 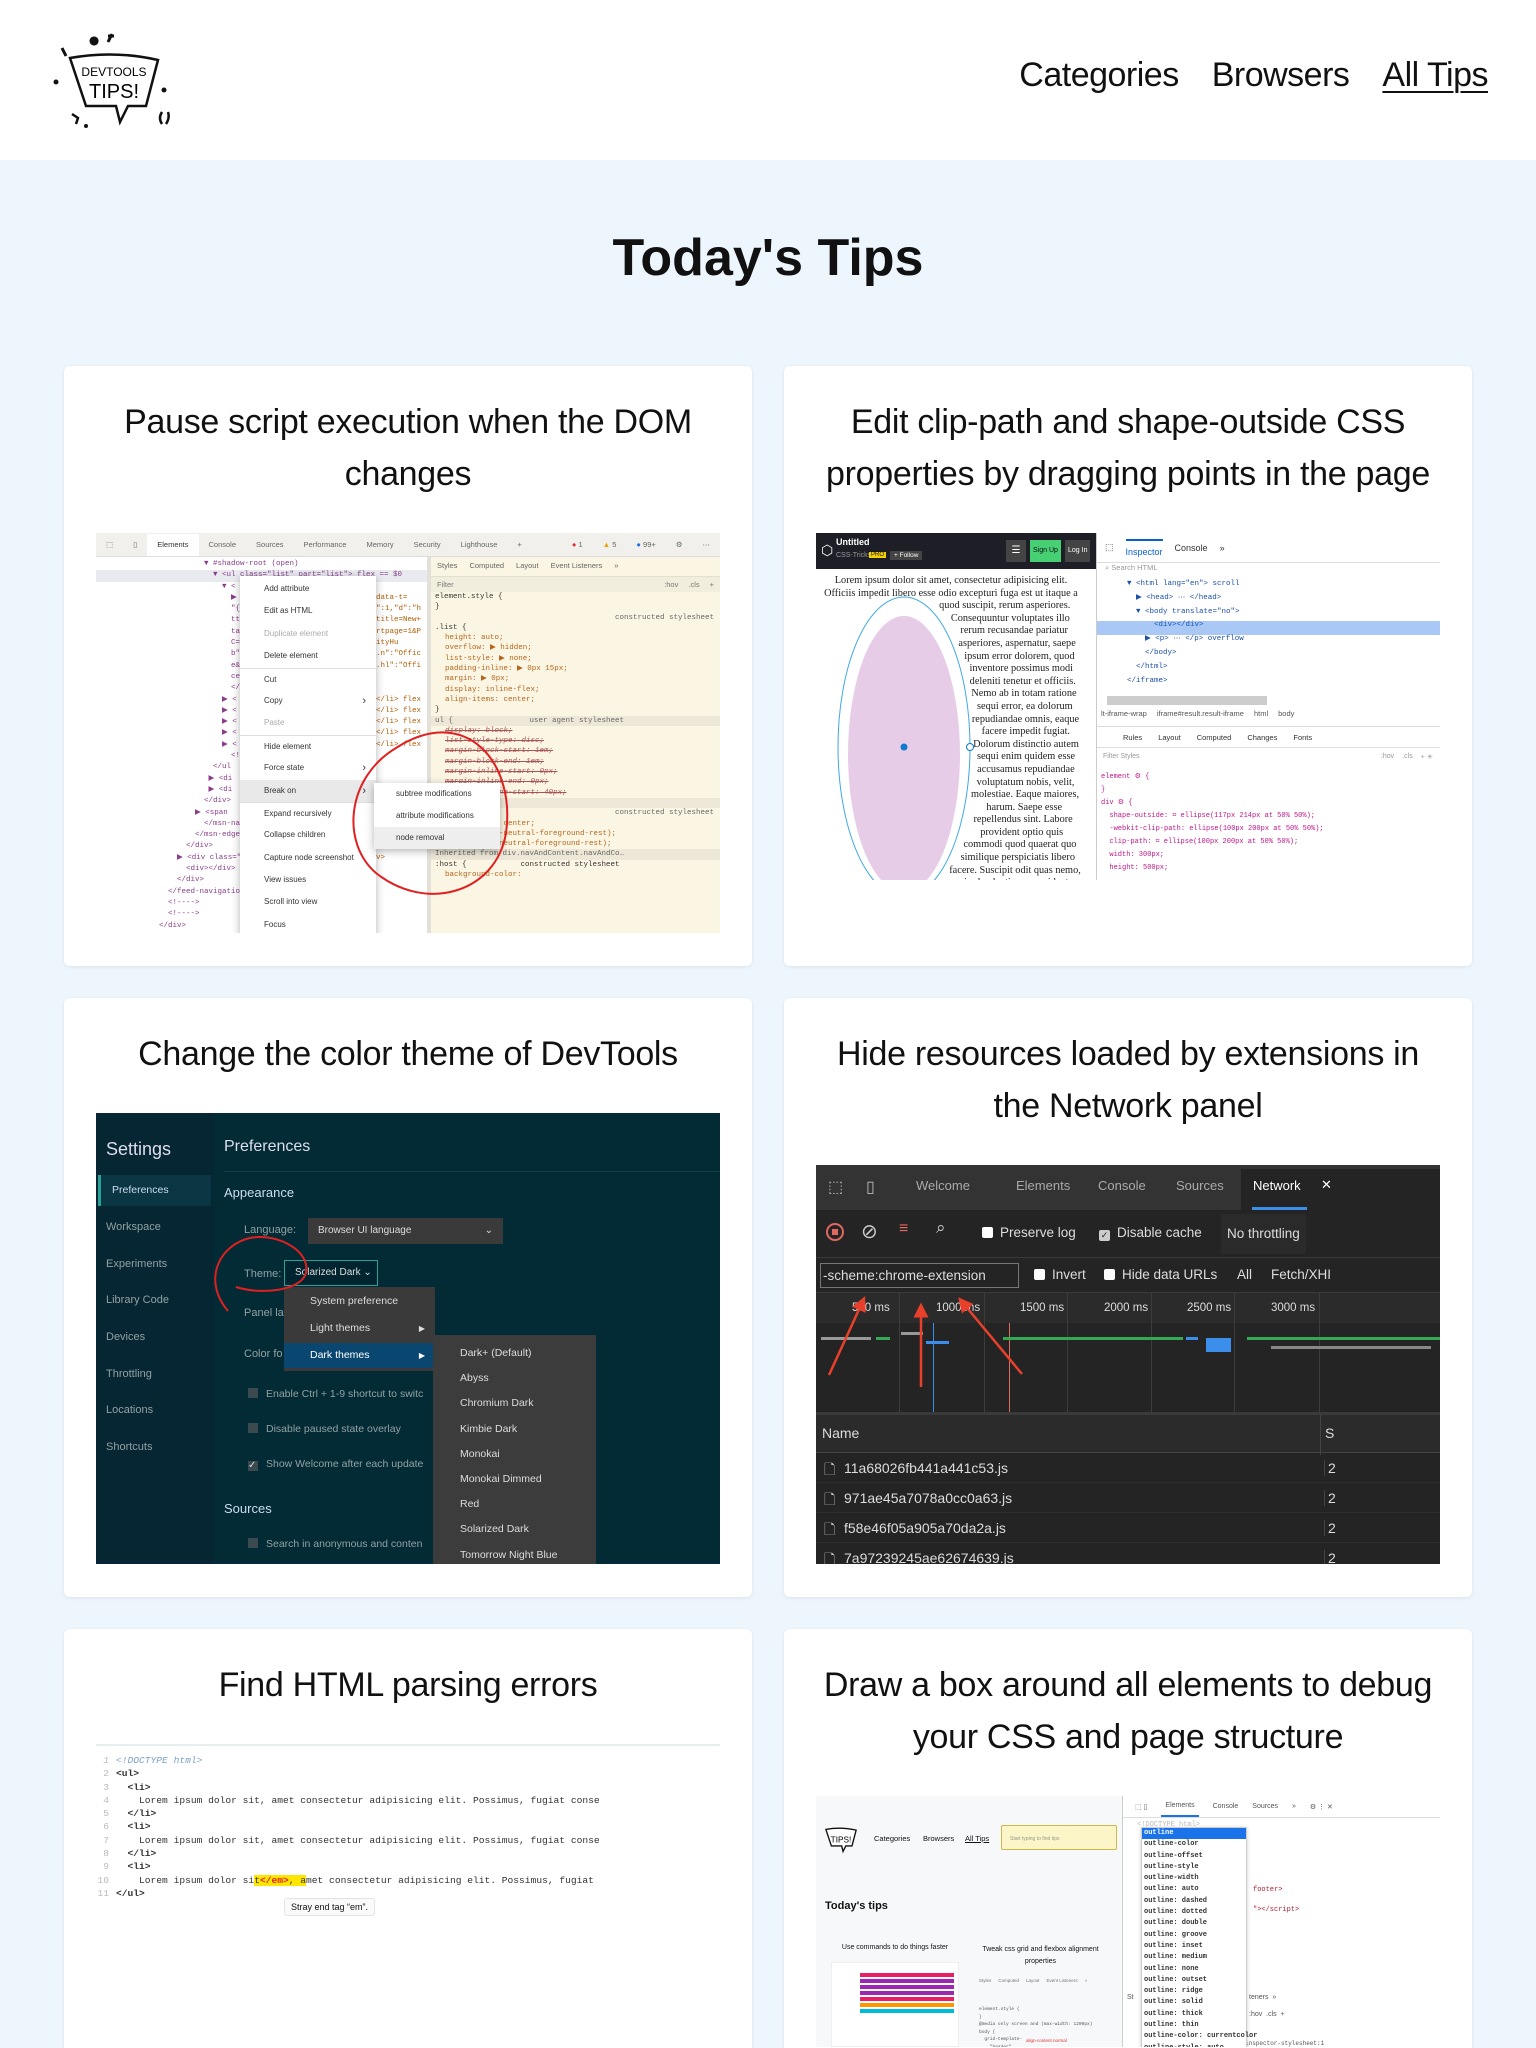 I want to click on filter-styles: Filter Styles:hov .cls + ☀, so click(x=1268, y=757).